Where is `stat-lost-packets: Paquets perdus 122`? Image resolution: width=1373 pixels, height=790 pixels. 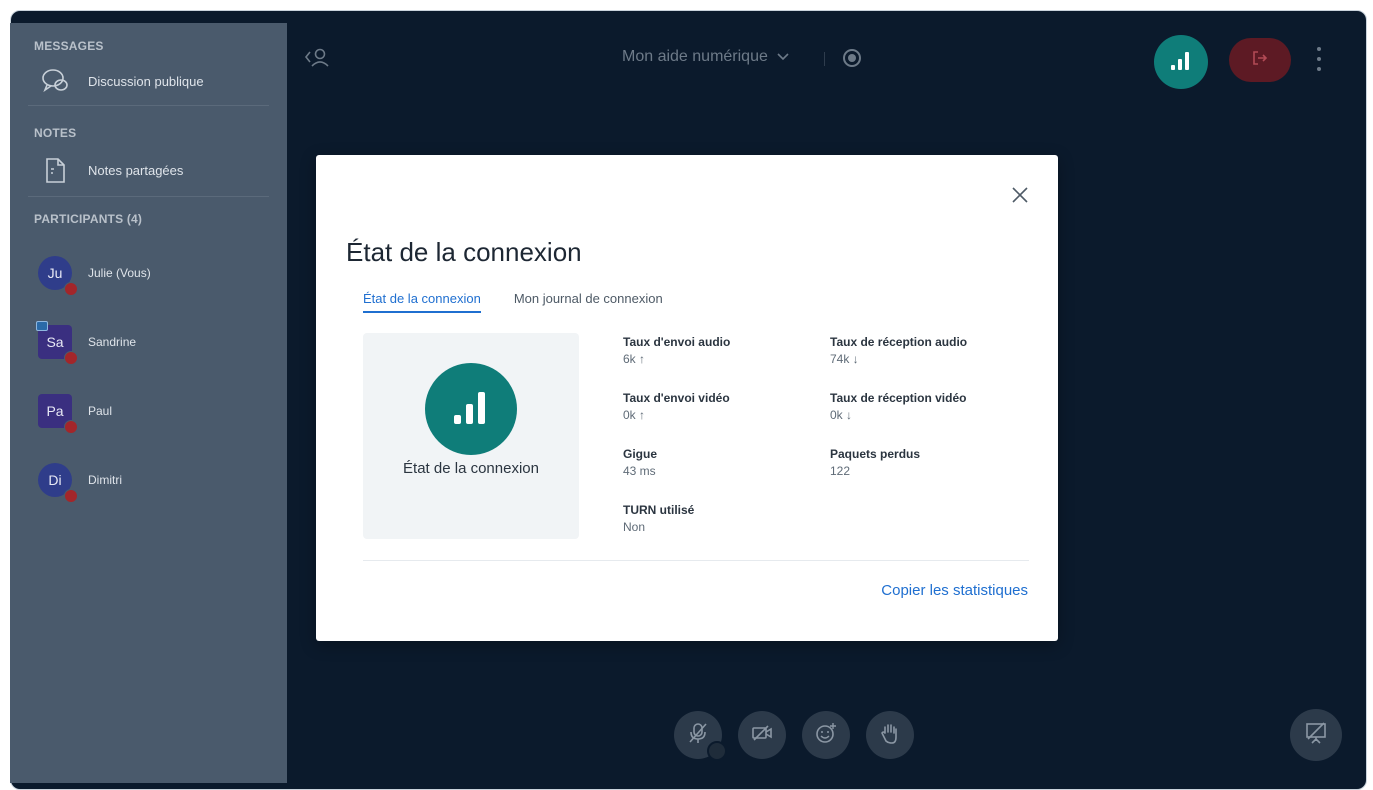
stat-lost-packets: Paquets perdus 122 is located at coordinates (875, 462).